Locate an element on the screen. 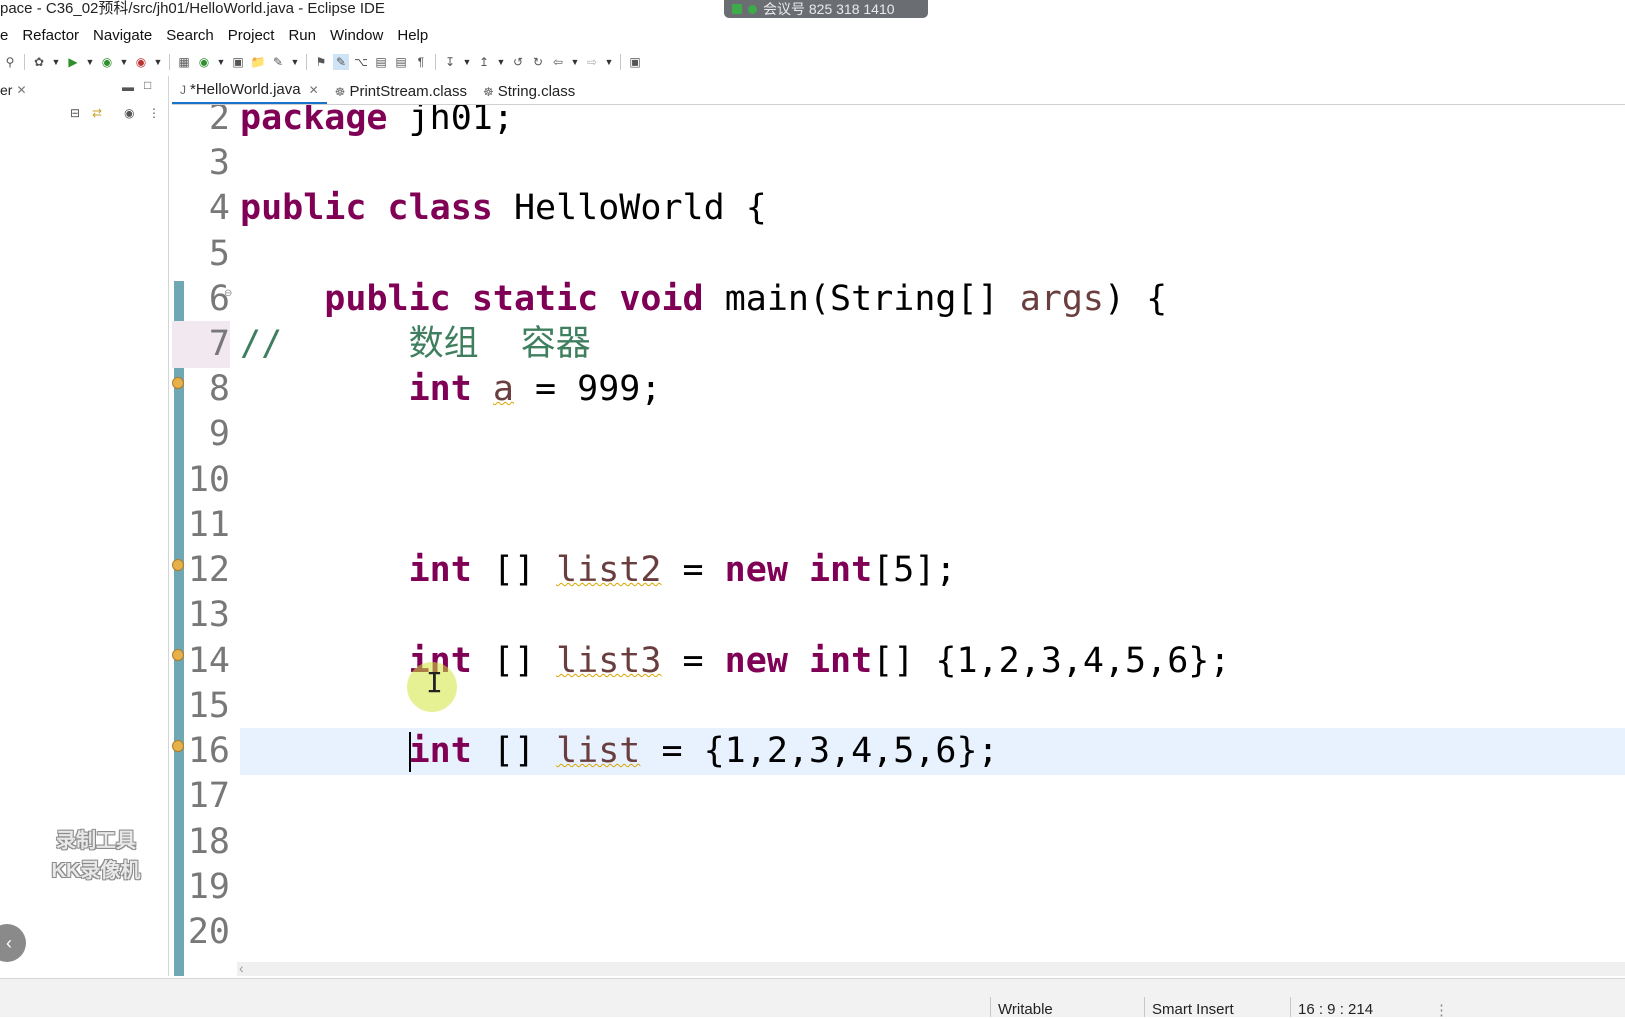  menu-help: Help is located at coordinates (412, 35).